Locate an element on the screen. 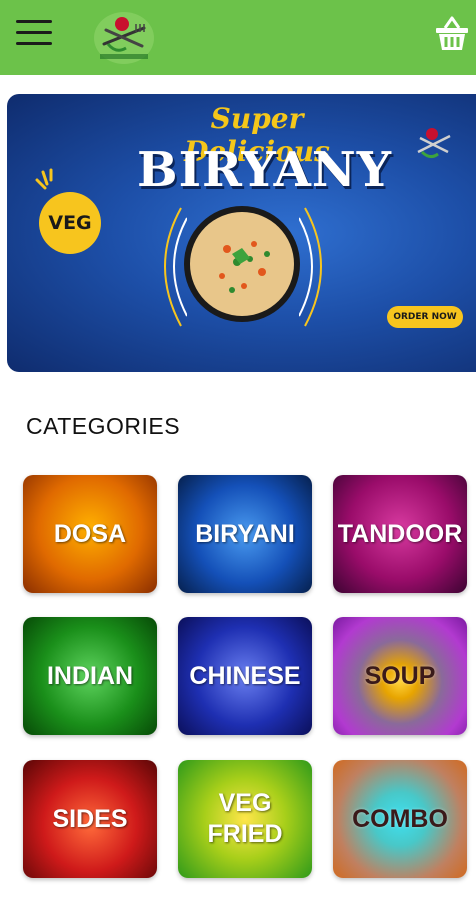 The image size is (476, 900). category-tile-biryani: BIRYANI is located at coordinates (245, 534).